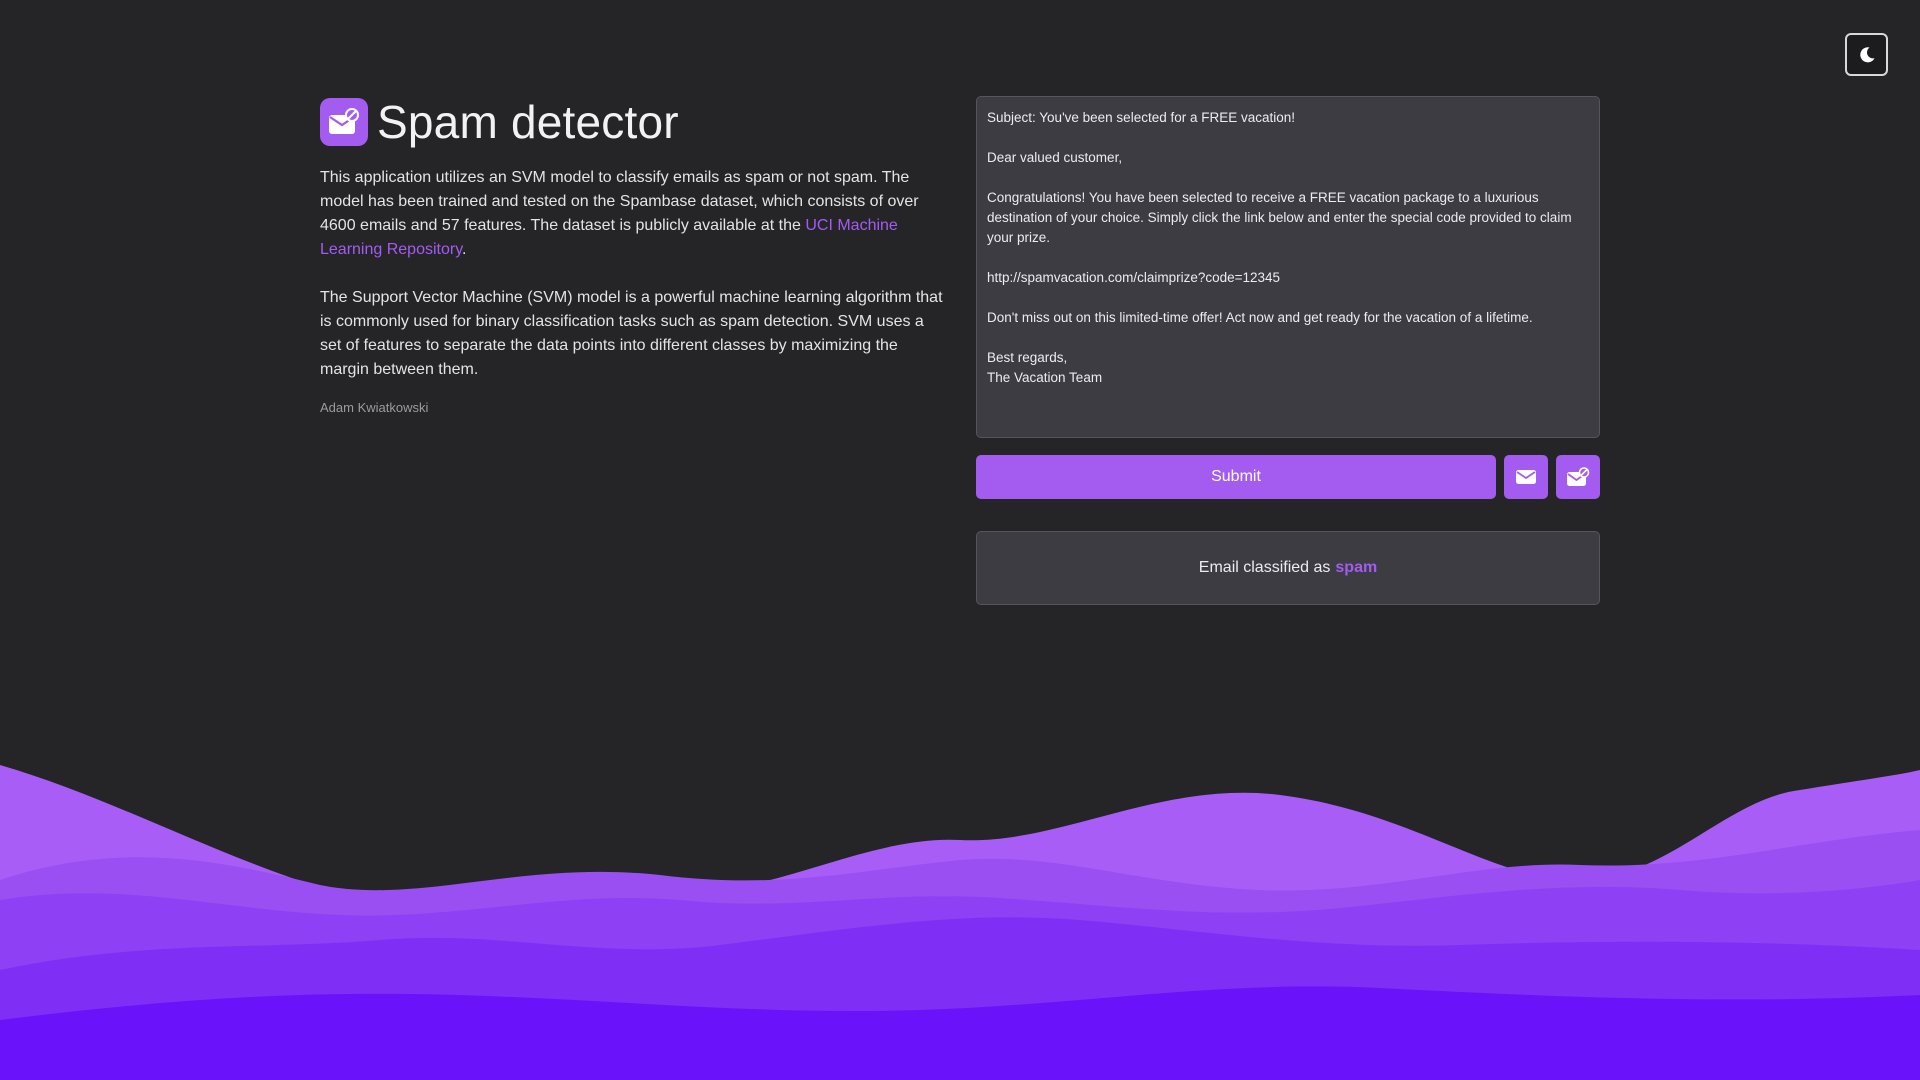 The width and height of the screenshot is (1920, 1080). I want to click on title-row: Spam detector, so click(632, 122).